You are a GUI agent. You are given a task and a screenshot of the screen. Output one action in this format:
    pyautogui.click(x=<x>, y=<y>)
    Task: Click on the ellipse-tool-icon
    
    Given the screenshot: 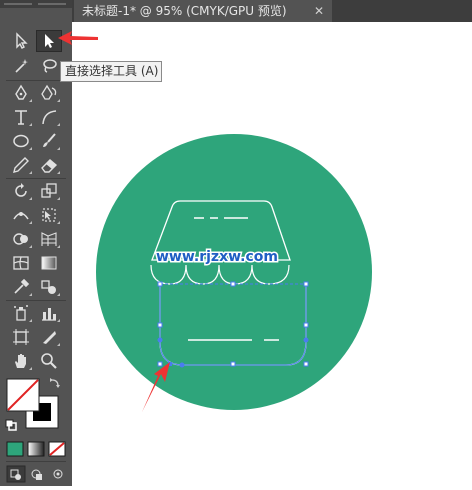 What is the action you would take?
    pyautogui.click(x=21, y=141)
    